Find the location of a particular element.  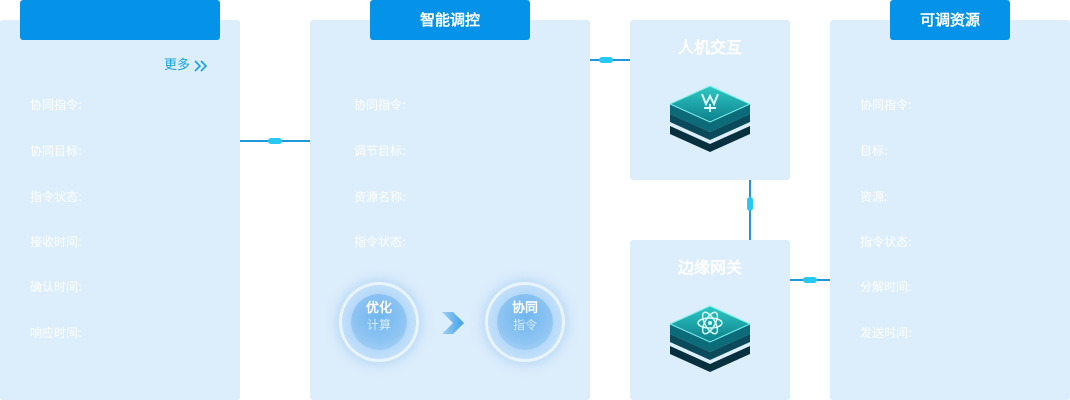

stacked-cube-atom-icon is located at coordinates (710, 338).